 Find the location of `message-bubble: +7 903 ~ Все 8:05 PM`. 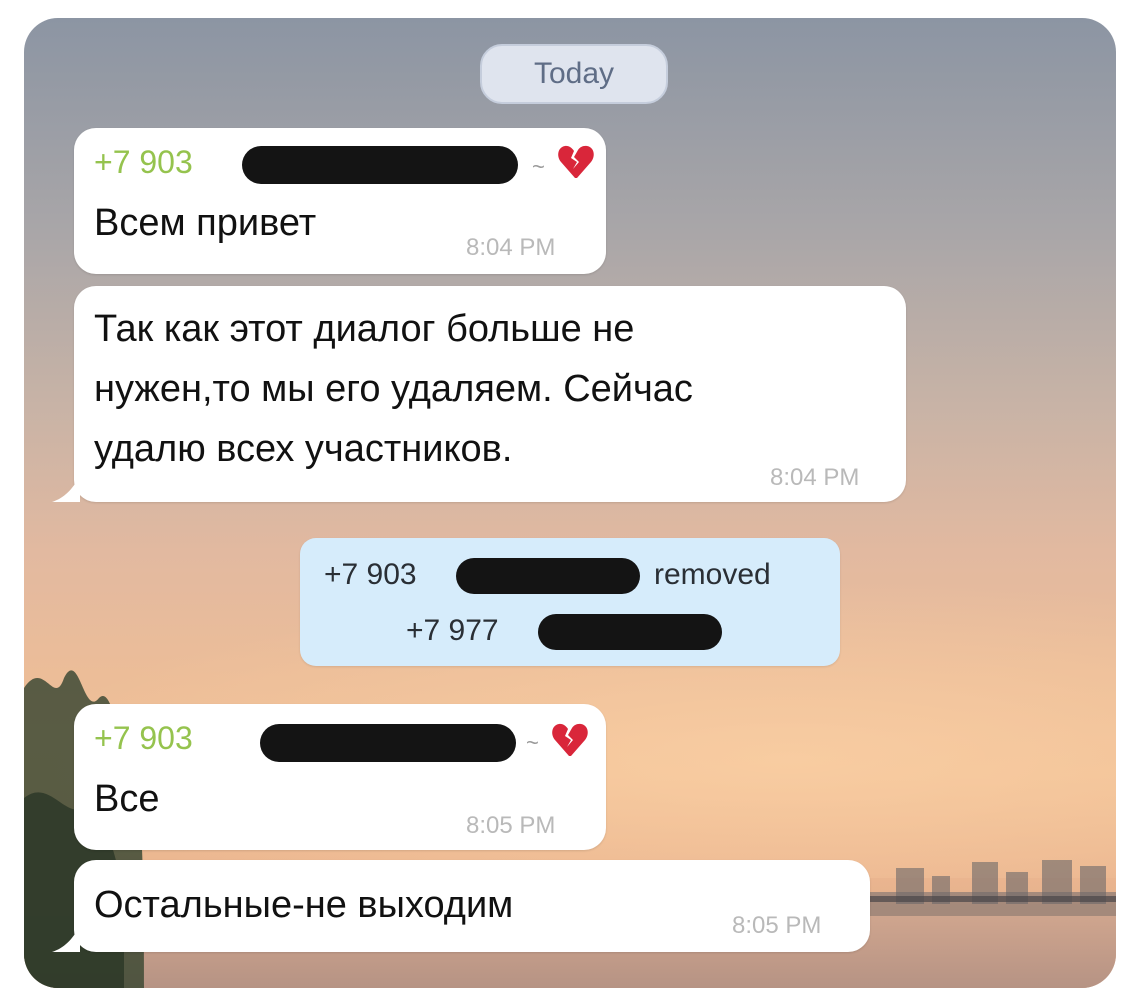

message-bubble: +7 903 ~ Все 8:05 PM is located at coordinates (340, 777).